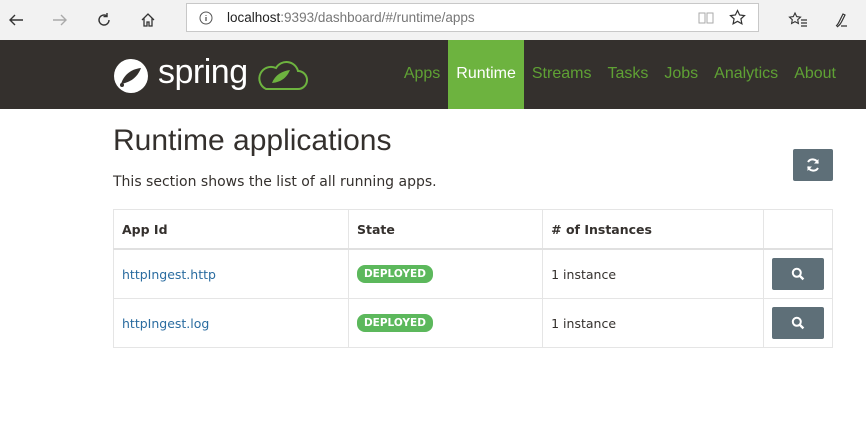 The image size is (866, 443). What do you see at coordinates (737, 19) in the screenshot?
I see `favorite-star-icon` at bounding box center [737, 19].